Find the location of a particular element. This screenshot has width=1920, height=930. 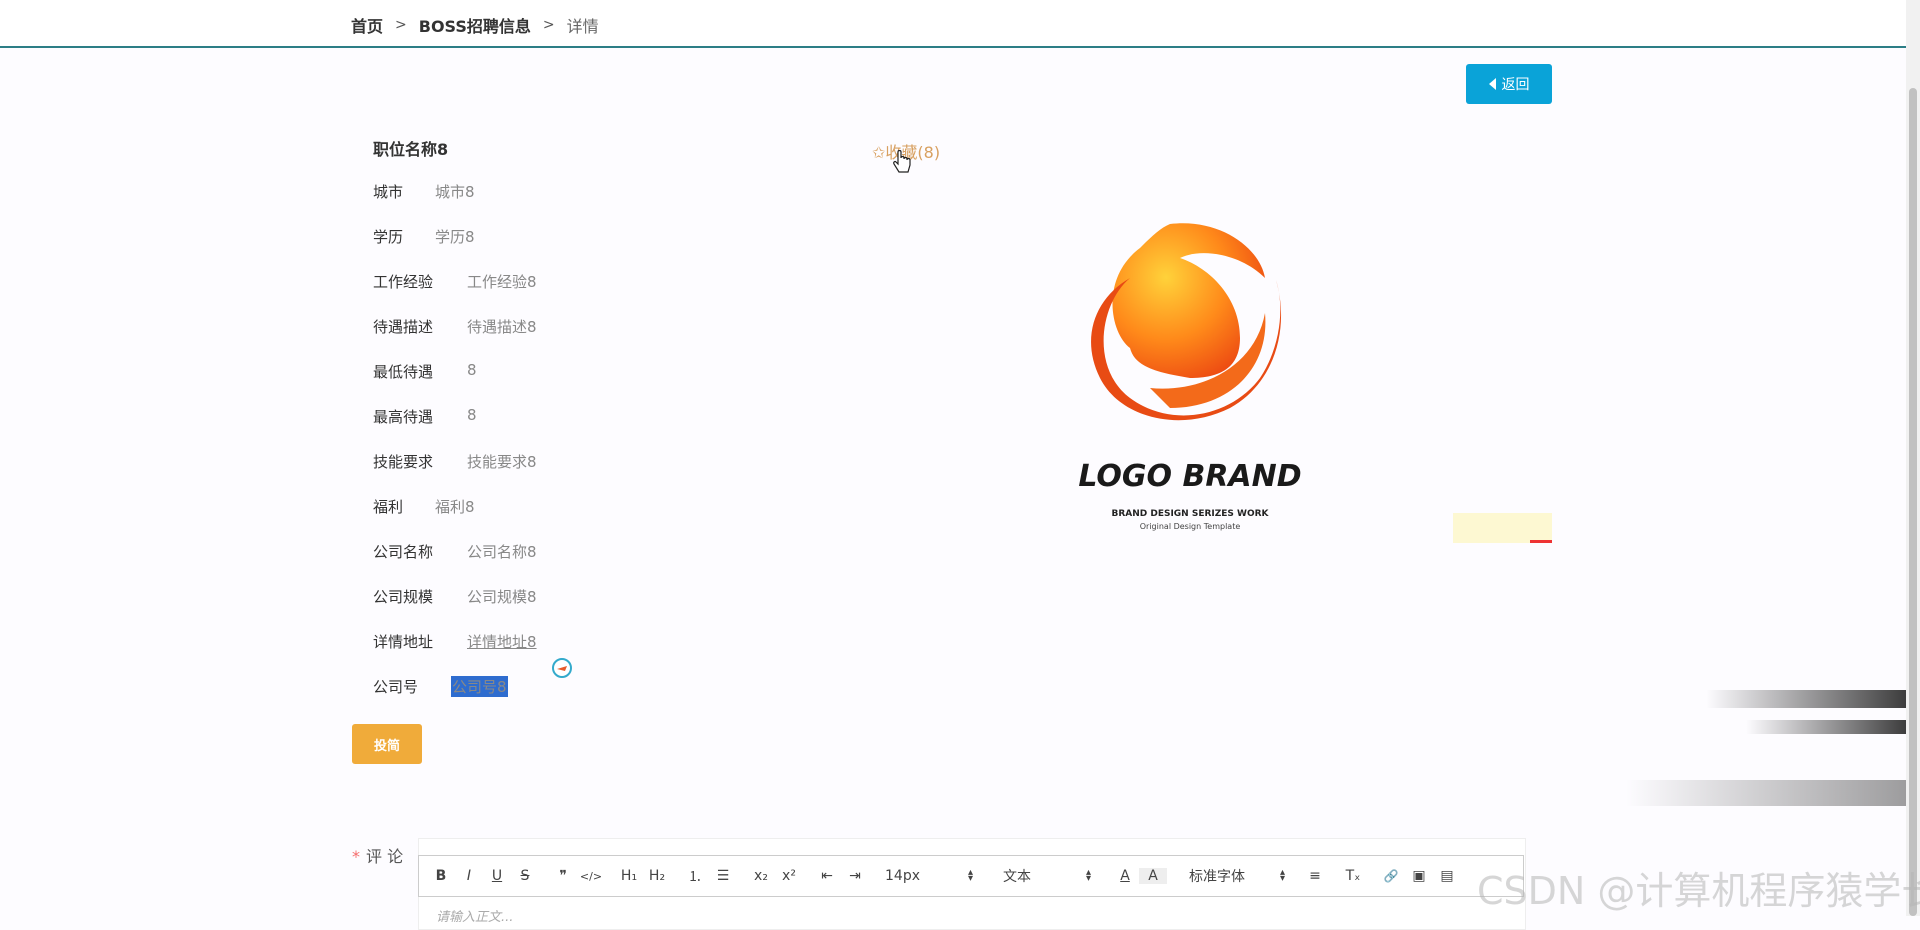

underline-button: U is located at coordinates (497, 876).